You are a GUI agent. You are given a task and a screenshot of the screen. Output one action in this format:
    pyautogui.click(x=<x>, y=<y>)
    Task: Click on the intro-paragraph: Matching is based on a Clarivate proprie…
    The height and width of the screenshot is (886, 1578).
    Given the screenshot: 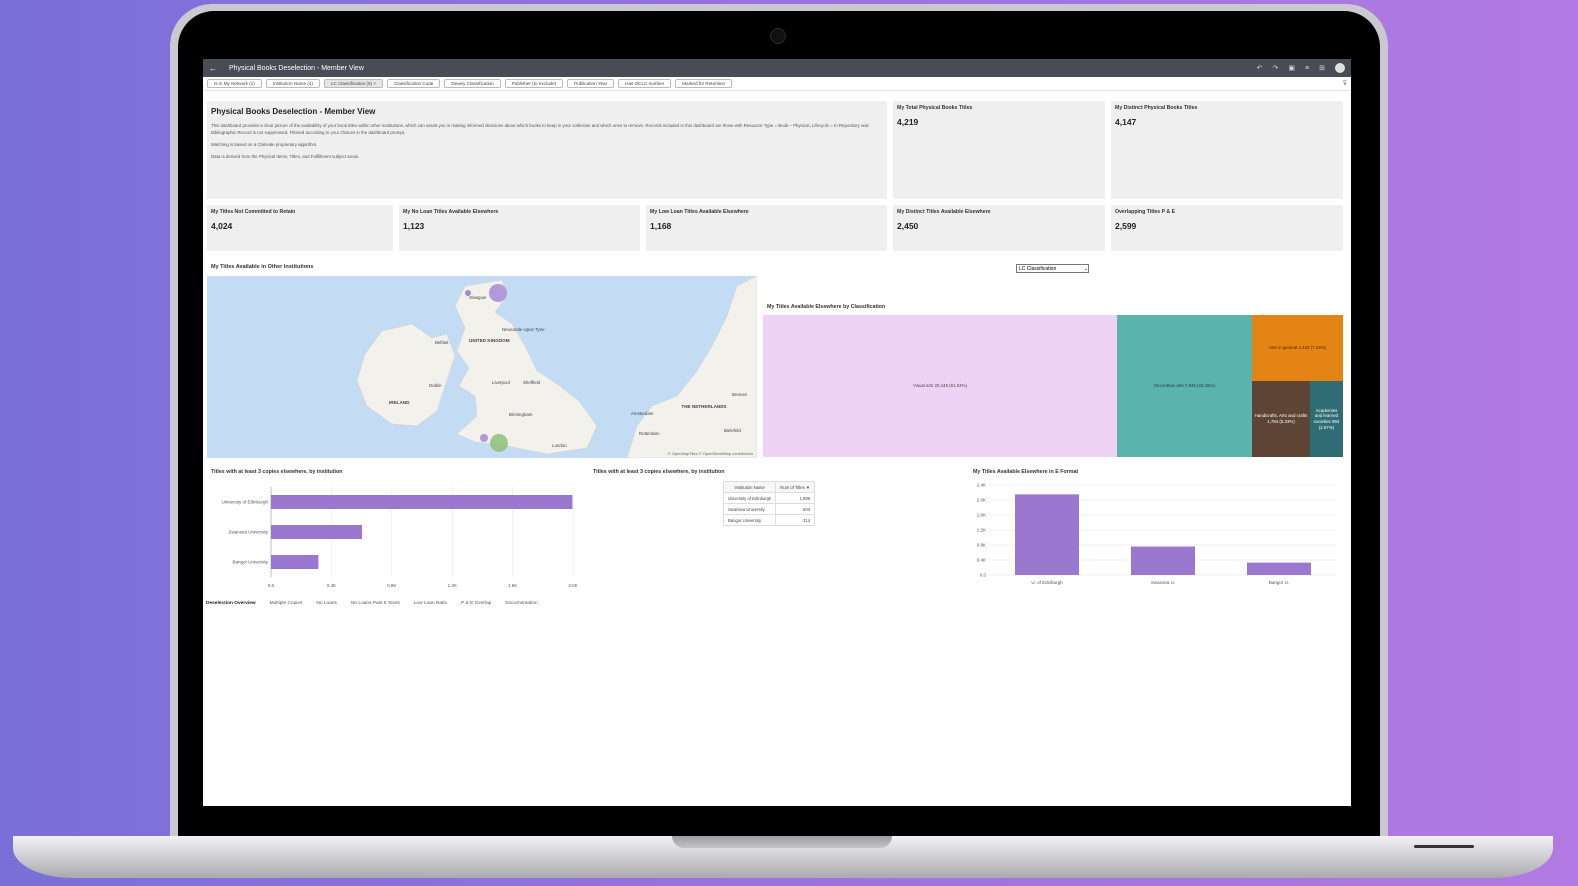 What is the action you would take?
    pyautogui.click(x=264, y=145)
    